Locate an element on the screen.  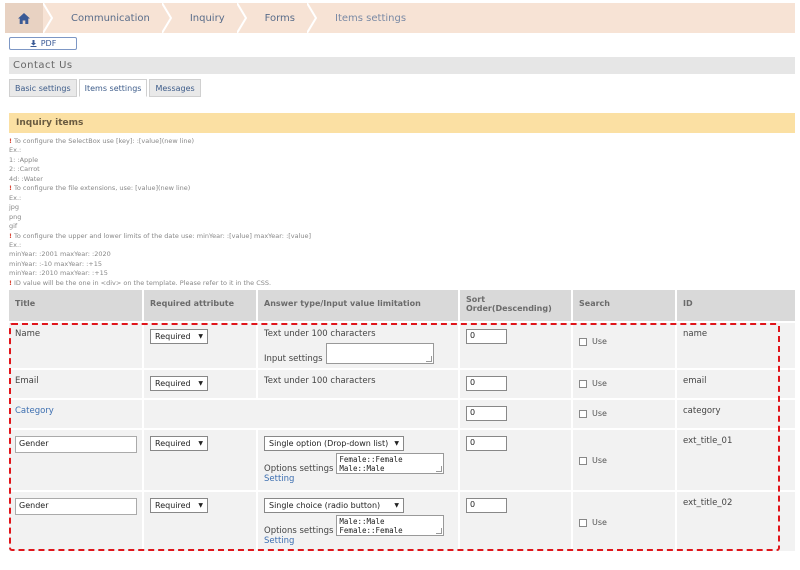
home-button is located at coordinates (24, 18).